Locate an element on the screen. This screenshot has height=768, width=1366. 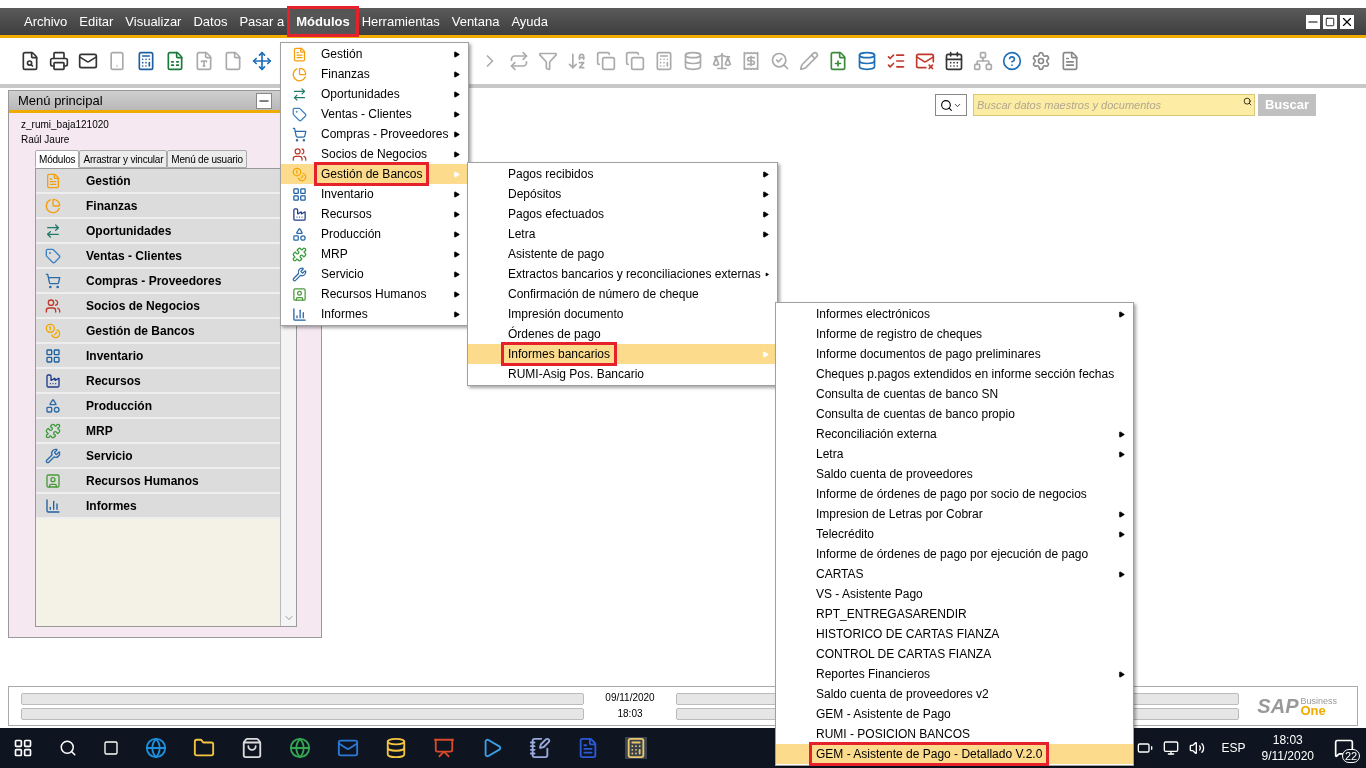
menu-item: Ventas - Clientes is located at coordinates (374, 114).